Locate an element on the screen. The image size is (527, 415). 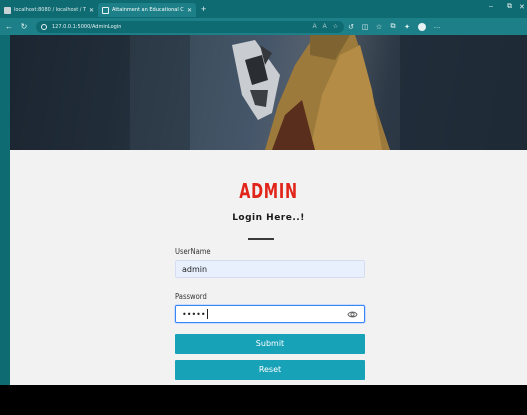
submit-button: Submit is located at coordinates (270, 344).